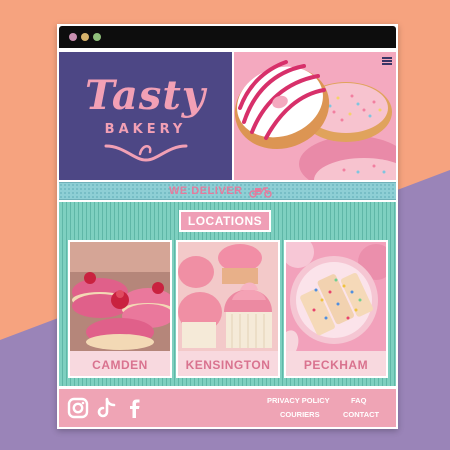 The width and height of the screenshot is (450, 450). I want to click on sprinkle-cookies-photo, so click(336, 296).